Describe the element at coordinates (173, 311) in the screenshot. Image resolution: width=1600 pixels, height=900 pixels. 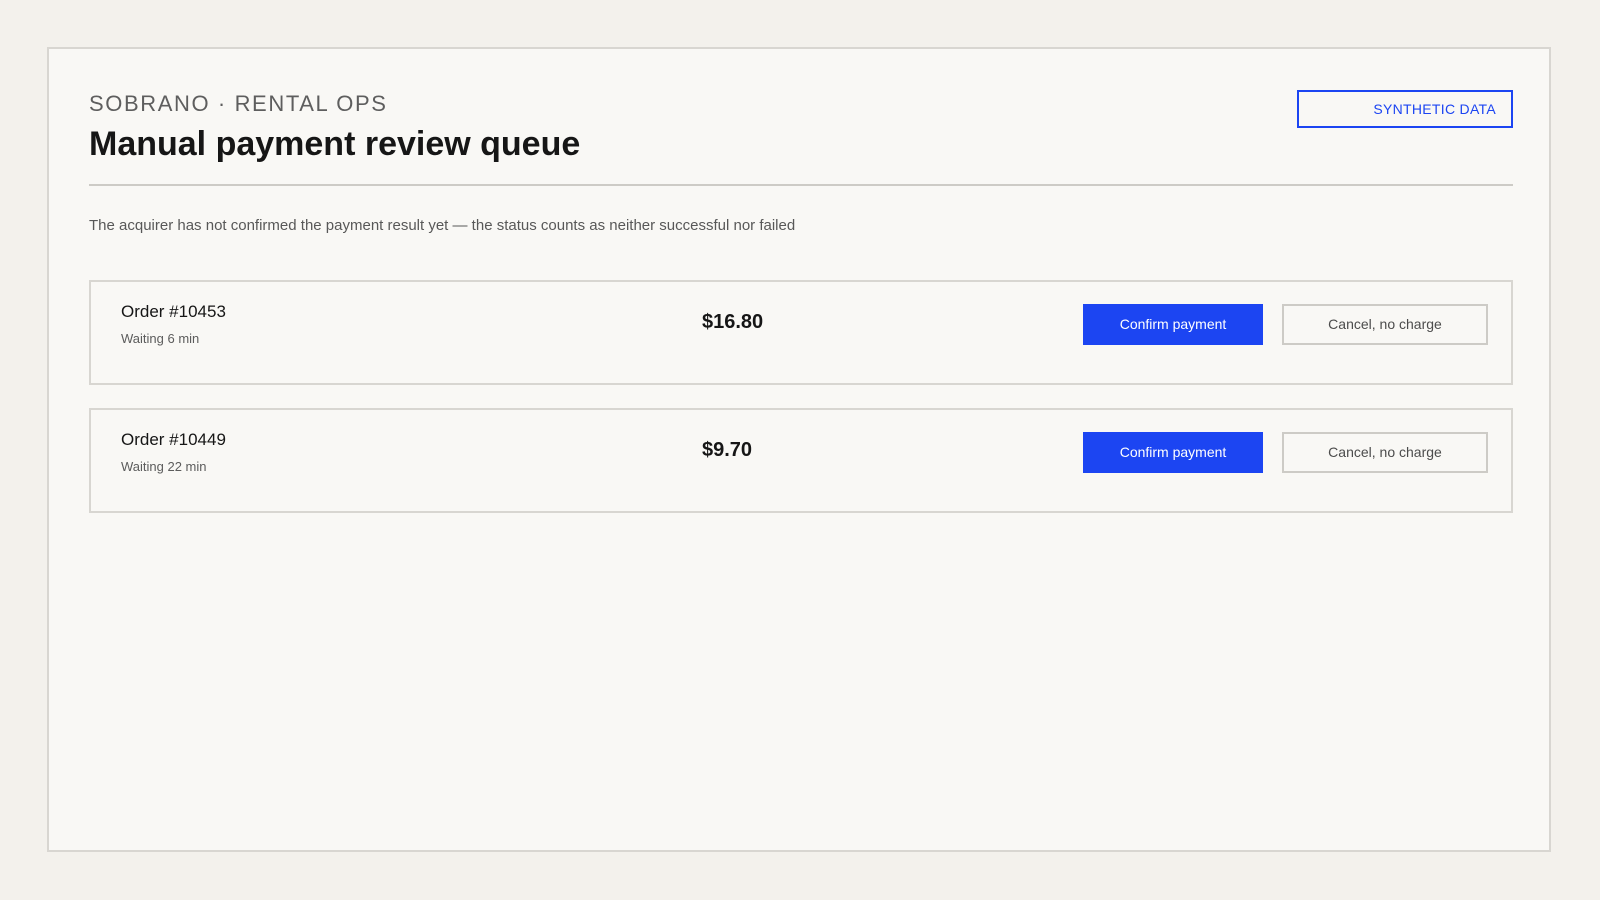
I see `order-id: Order #10453` at that location.